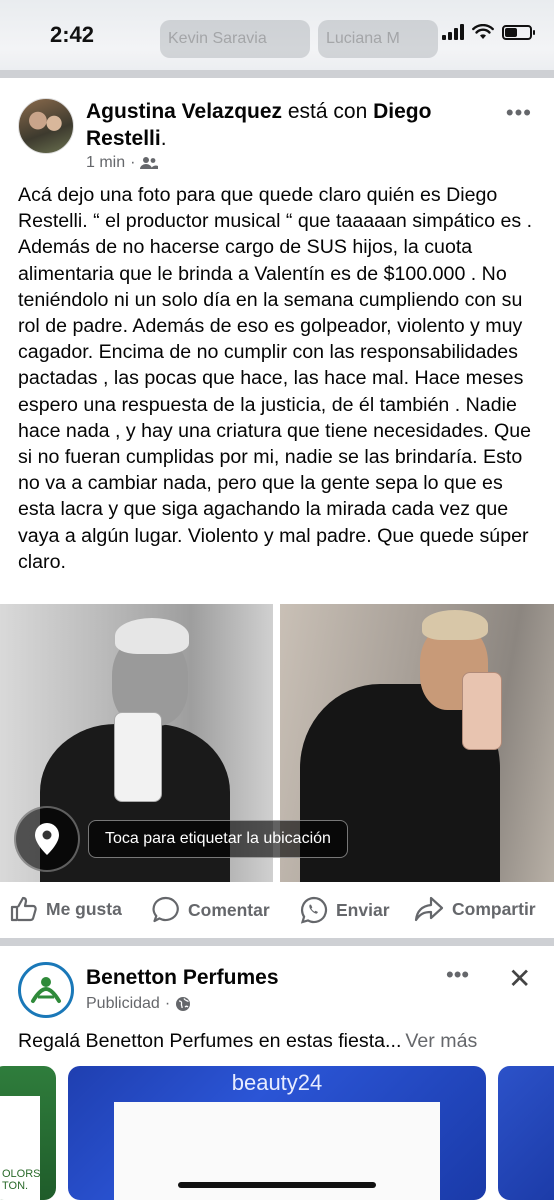 This screenshot has height=1200, width=554. I want to click on beauty24-logo: beauty24, so click(277, 1082).